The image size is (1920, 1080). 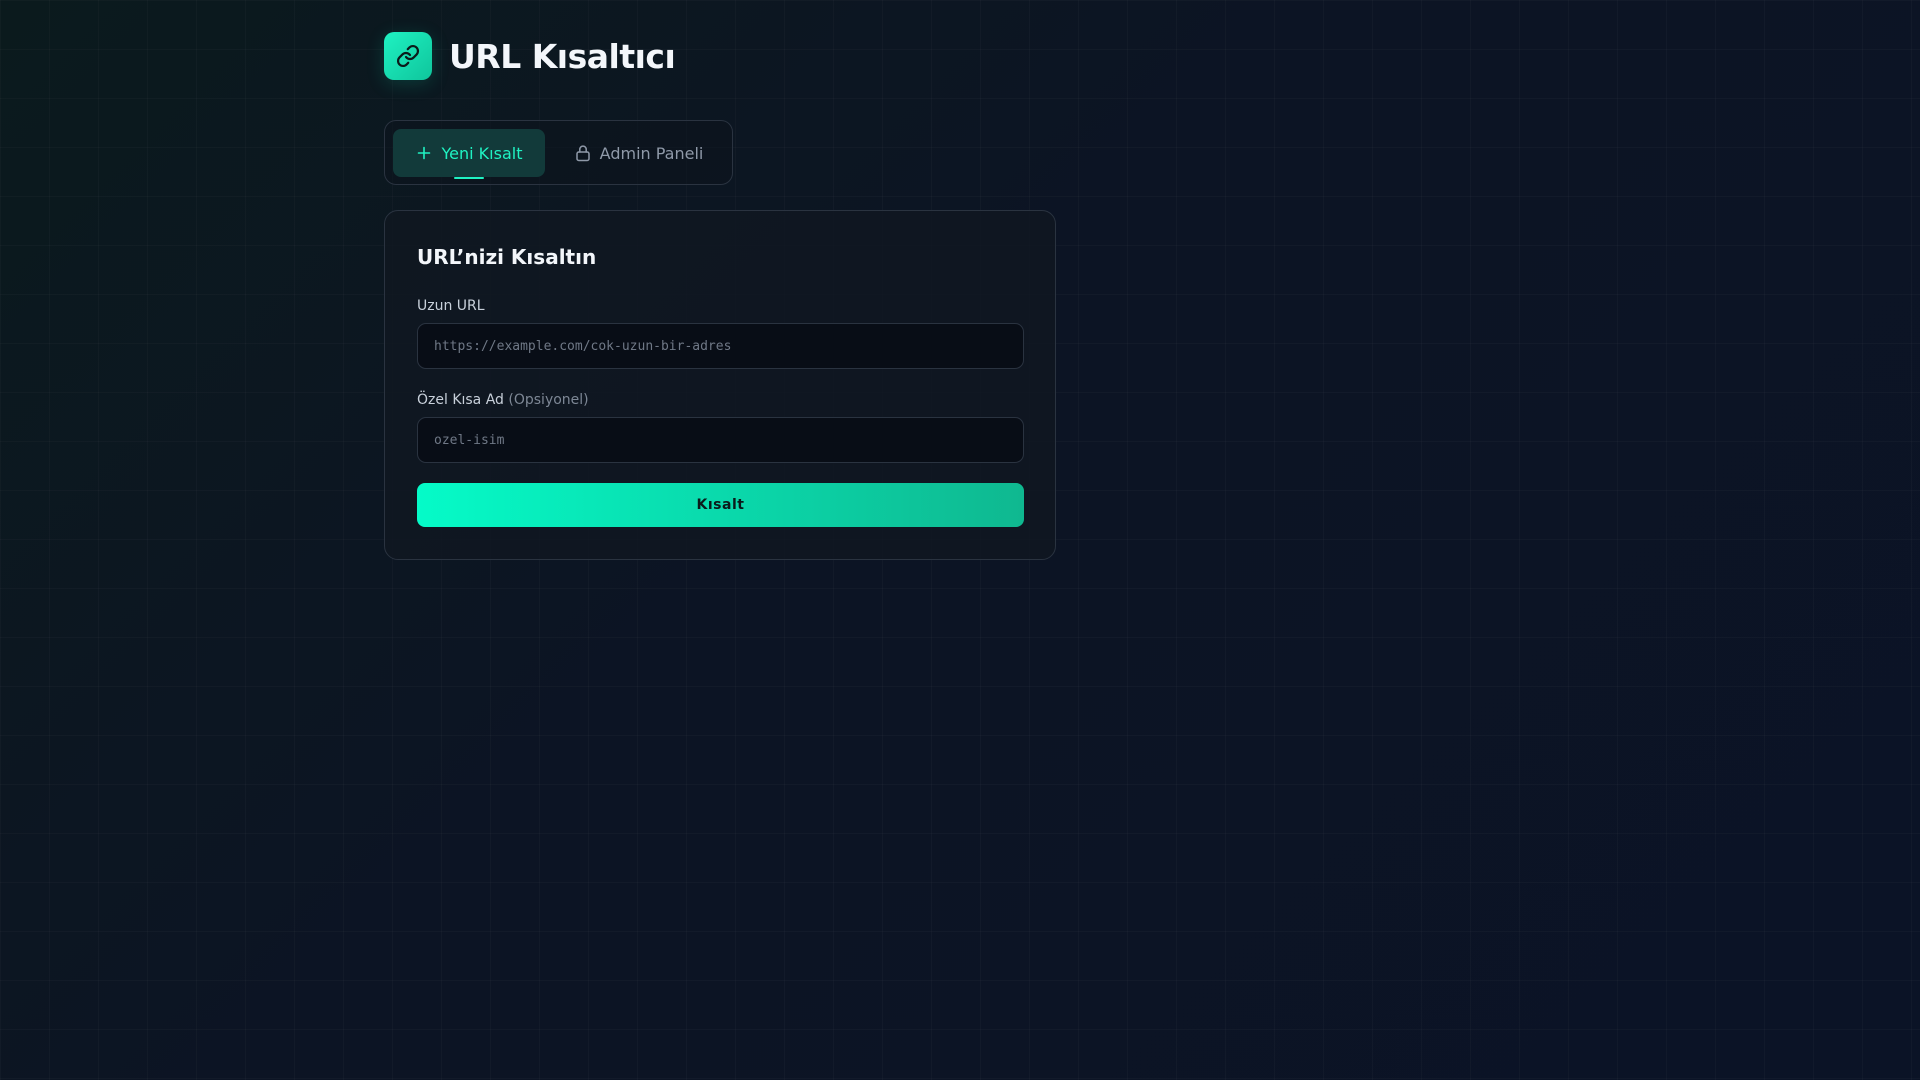 What do you see at coordinates (460, 400) in the screenshot?
I see `alias-label-text: Özel Kısa Ad` at bounding box center [460, 400].